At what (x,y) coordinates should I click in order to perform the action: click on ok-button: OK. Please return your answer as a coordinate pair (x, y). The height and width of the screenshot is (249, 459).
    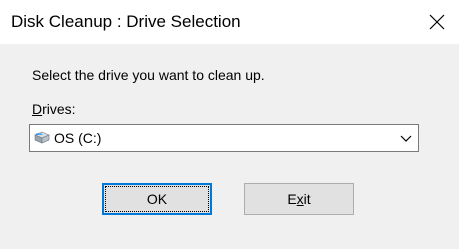
    Looking at the image, I should click on (157, 199).